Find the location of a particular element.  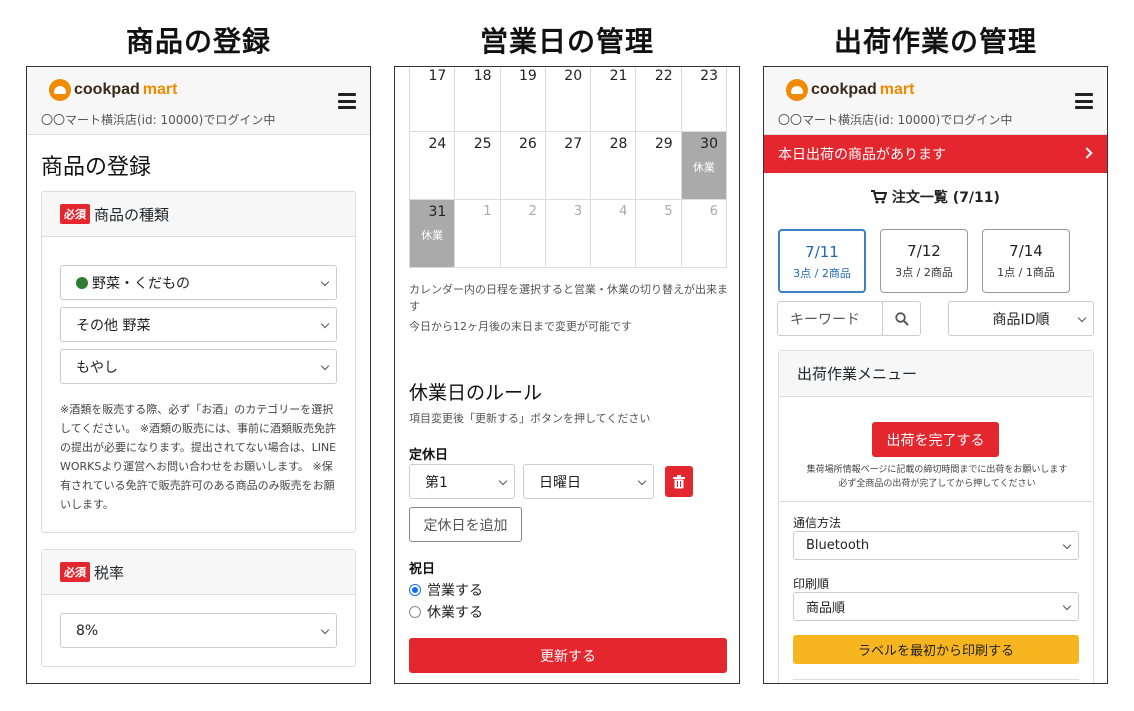

calendar-day-number: 24 is located at coordinates (437, 144).